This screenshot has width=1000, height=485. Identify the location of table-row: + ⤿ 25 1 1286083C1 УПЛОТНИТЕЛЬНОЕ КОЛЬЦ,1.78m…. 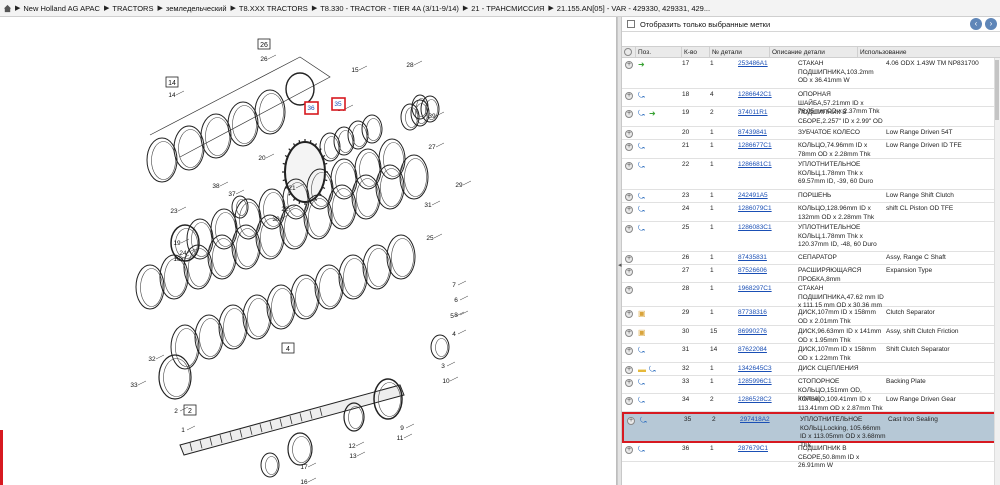
(811, 237).